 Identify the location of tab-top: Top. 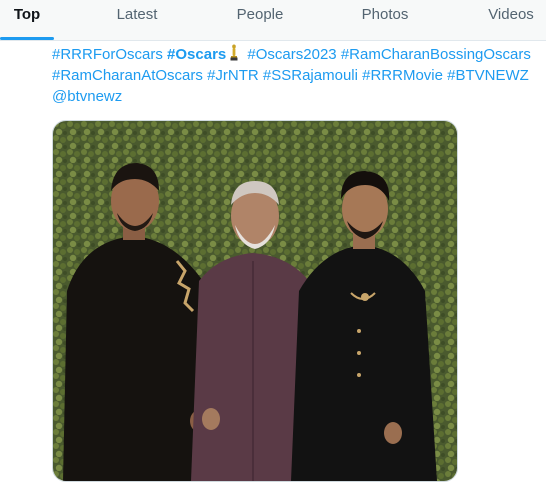
(27, 20).